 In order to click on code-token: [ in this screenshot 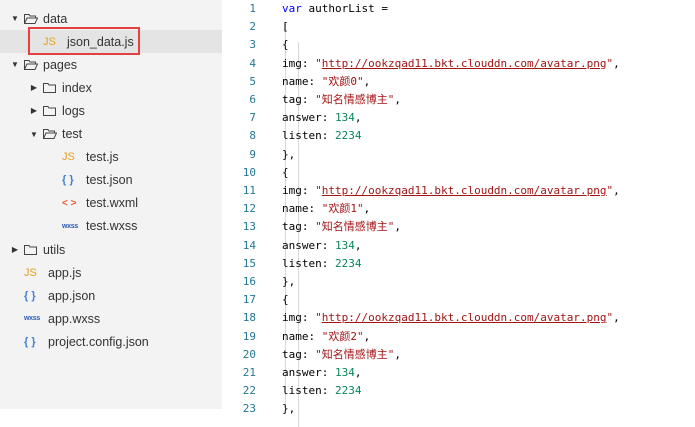, I will do `click(285, 27)`.